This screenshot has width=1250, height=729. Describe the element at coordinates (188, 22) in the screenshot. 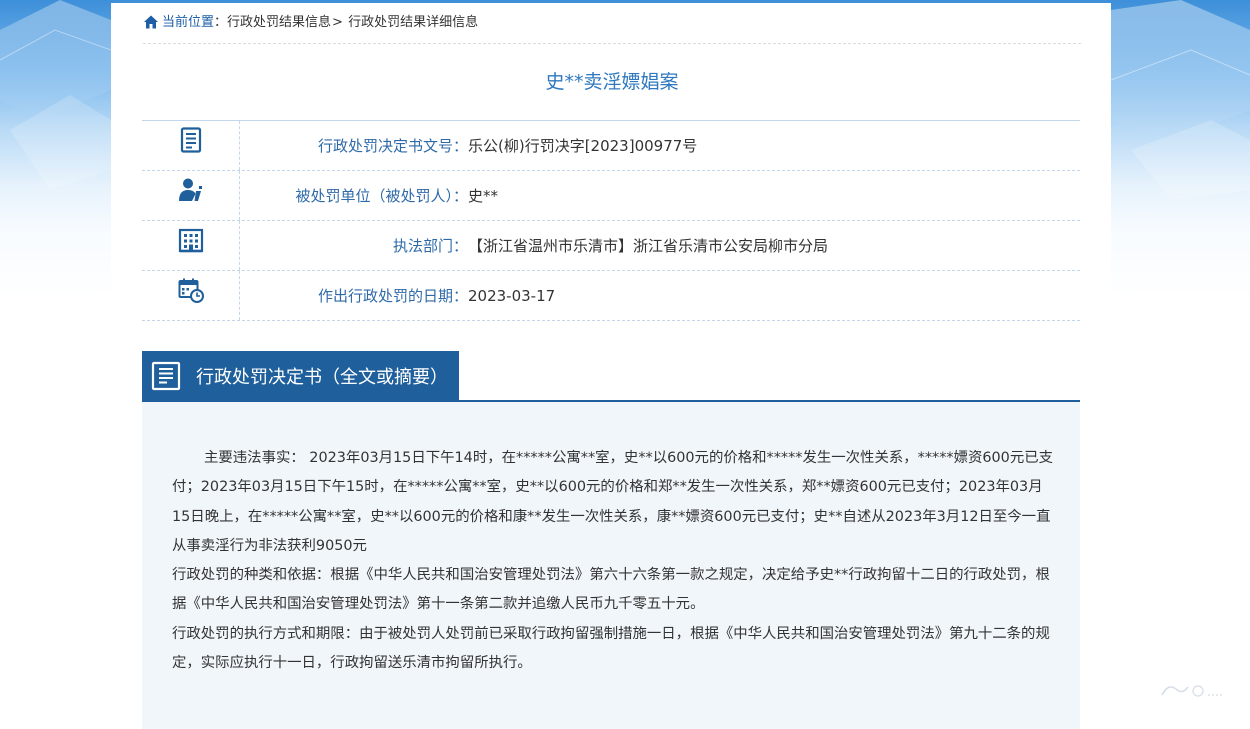

I see `breadcrumb-current-label: 当前位置` at that location.